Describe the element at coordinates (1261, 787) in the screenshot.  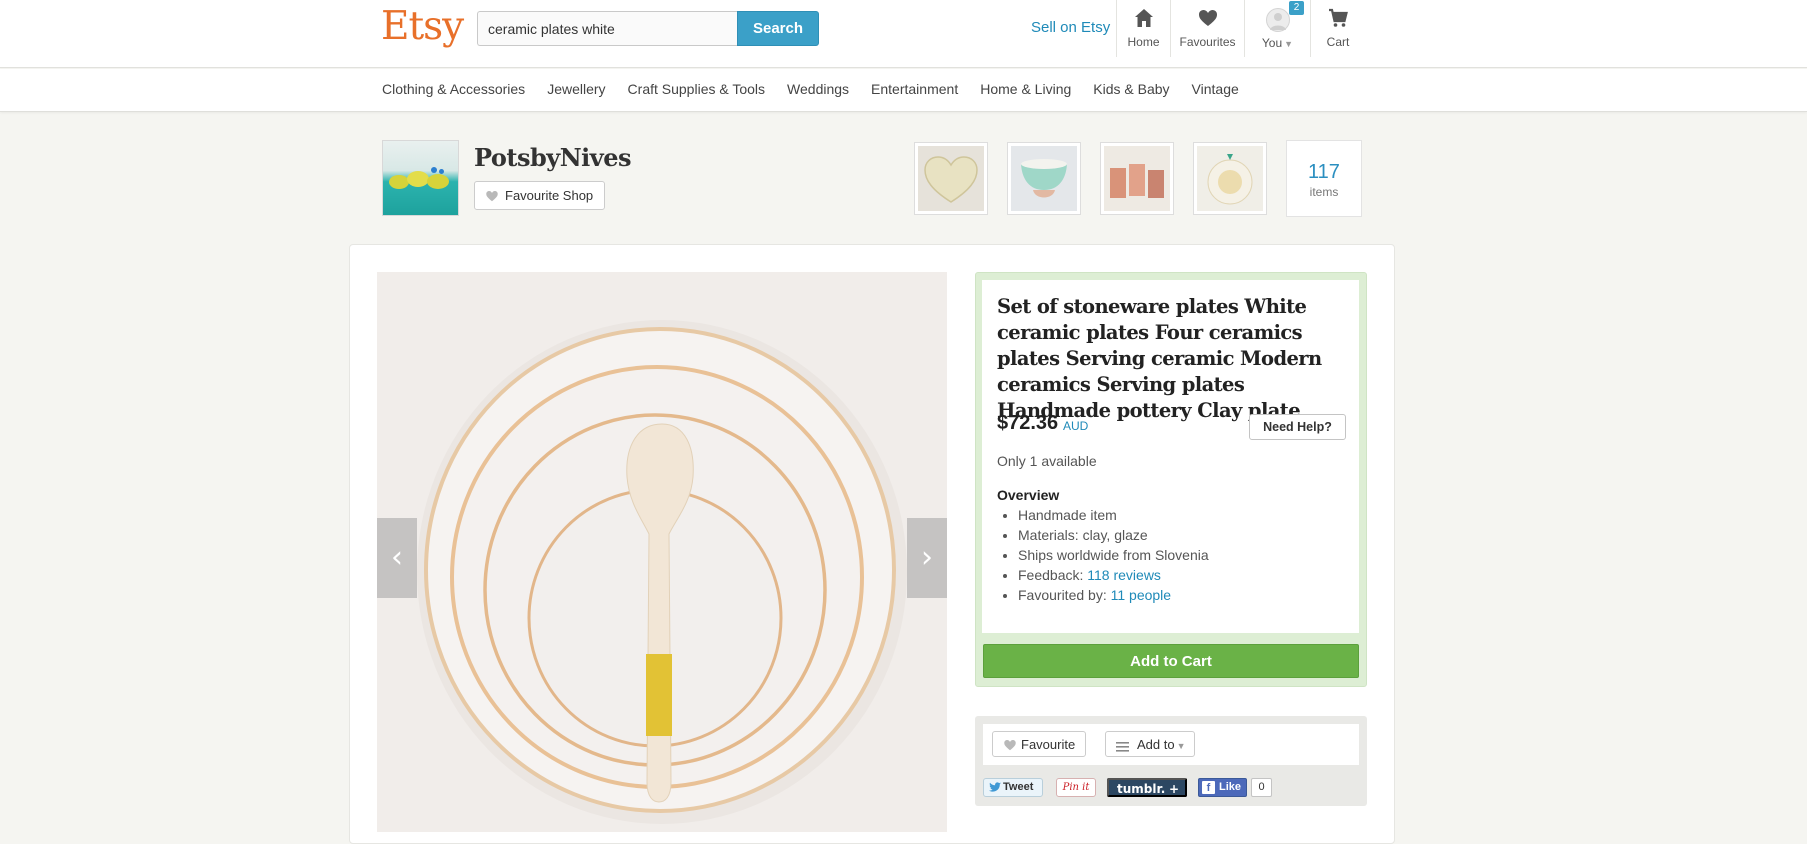
I see `facebook-like-count: 0` at that location.